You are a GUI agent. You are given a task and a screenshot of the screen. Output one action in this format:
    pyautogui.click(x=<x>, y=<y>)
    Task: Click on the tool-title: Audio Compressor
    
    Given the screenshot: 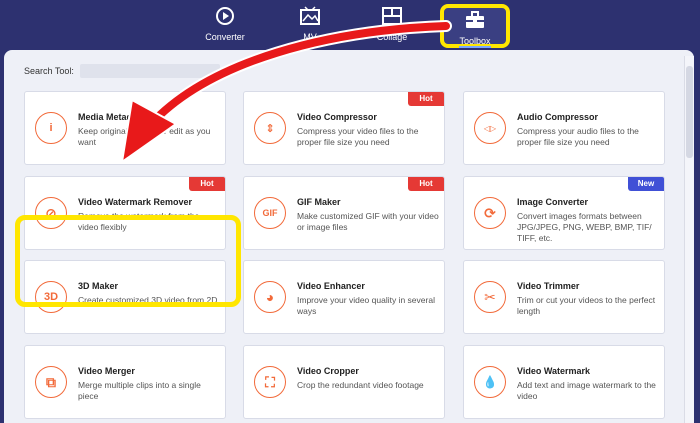 What is the action you would take?
    pyautogui.click(x=558, y=117)
    